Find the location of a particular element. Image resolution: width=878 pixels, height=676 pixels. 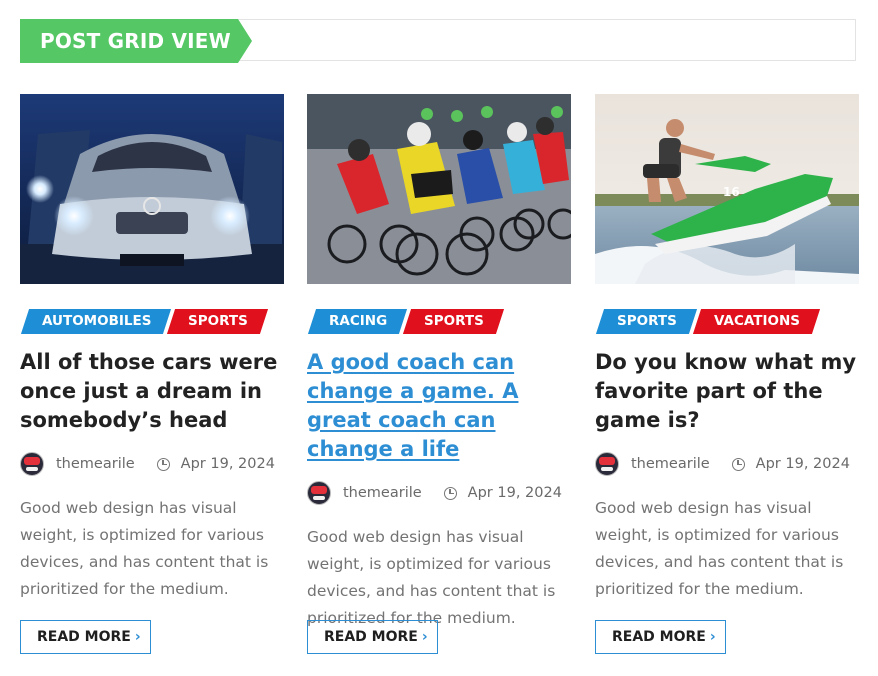

post-image-cycling is located at coordinates (439, 189).